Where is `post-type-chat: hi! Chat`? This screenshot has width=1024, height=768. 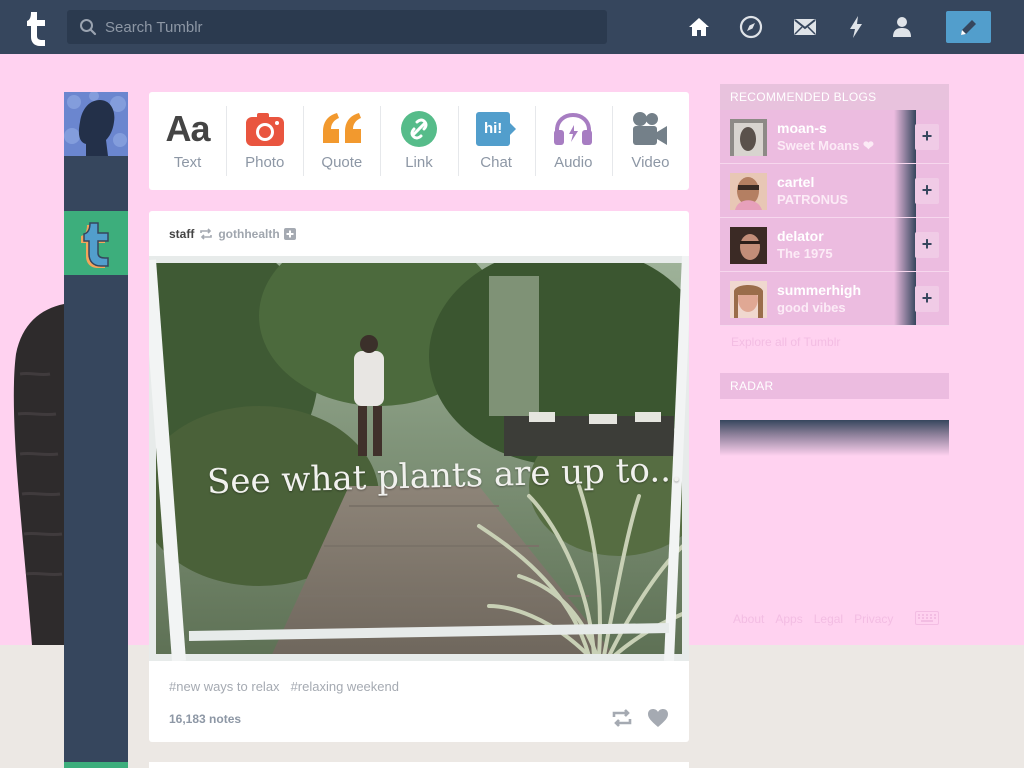
post-type-chat: hi! Chat is located at coordinates (496, 141).